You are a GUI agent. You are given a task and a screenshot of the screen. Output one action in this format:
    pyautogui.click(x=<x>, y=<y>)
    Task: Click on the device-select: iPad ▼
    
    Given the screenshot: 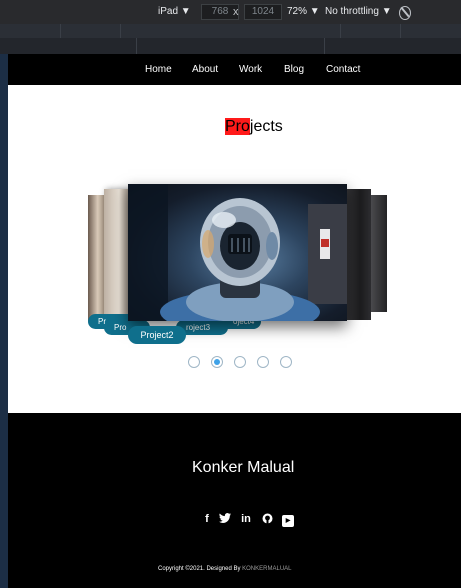 What is the action you would take?
    pyautogui.click(x=174, y=12)
    